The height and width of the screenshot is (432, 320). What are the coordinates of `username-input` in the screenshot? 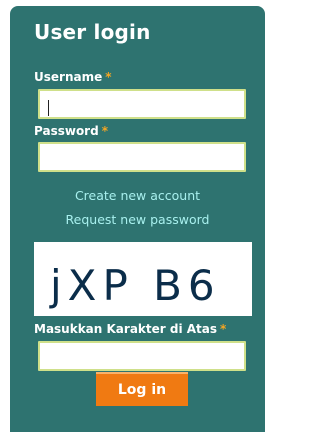 It's located at (142, 104).